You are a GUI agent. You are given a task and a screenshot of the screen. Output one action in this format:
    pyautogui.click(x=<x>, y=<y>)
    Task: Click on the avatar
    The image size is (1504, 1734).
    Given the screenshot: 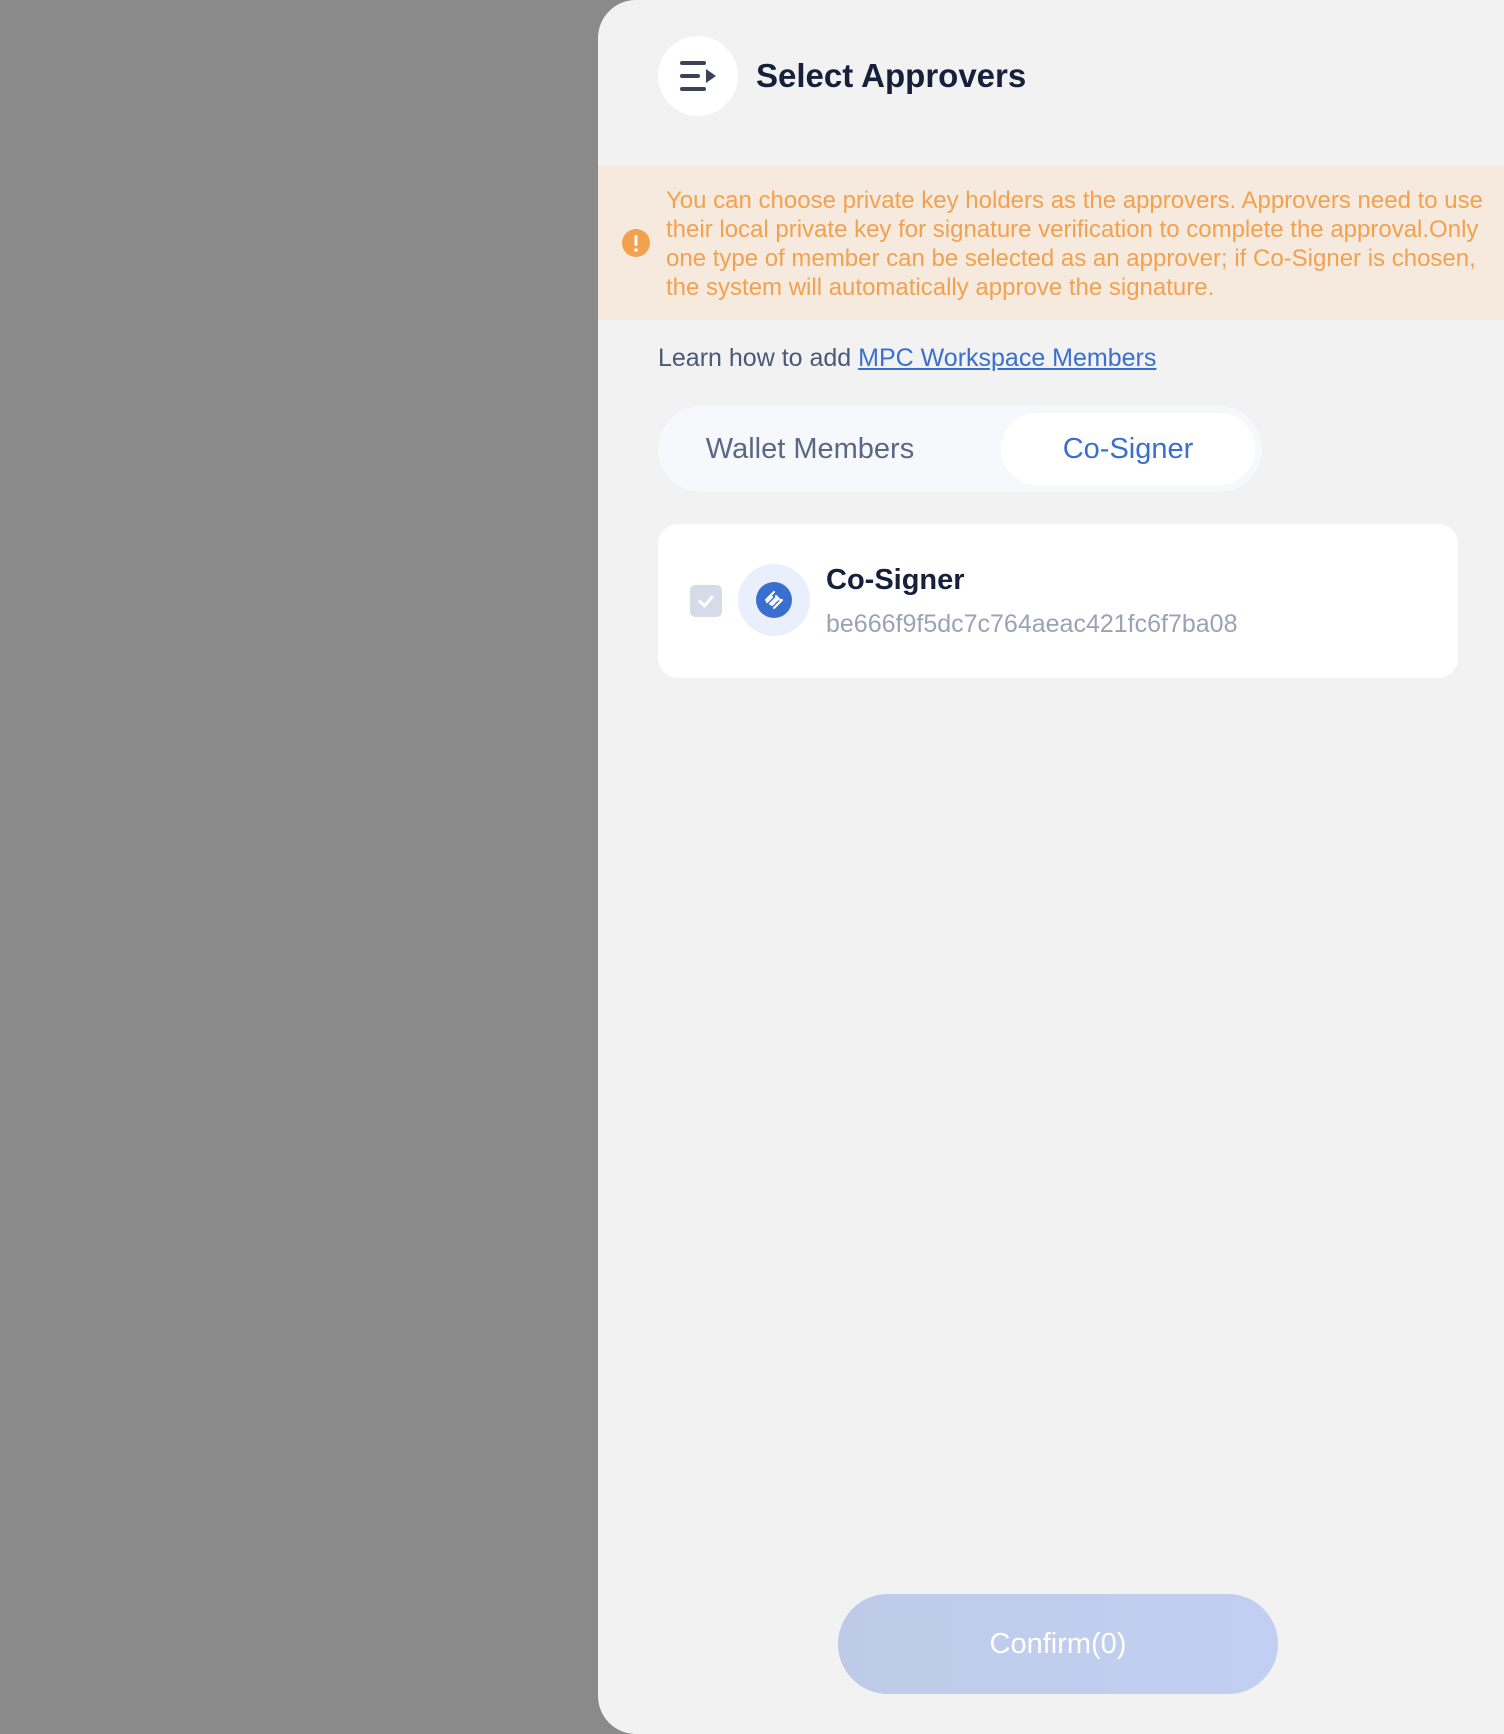 What is the action you would take?
    pyautogui.click(x=774, y=600)
    